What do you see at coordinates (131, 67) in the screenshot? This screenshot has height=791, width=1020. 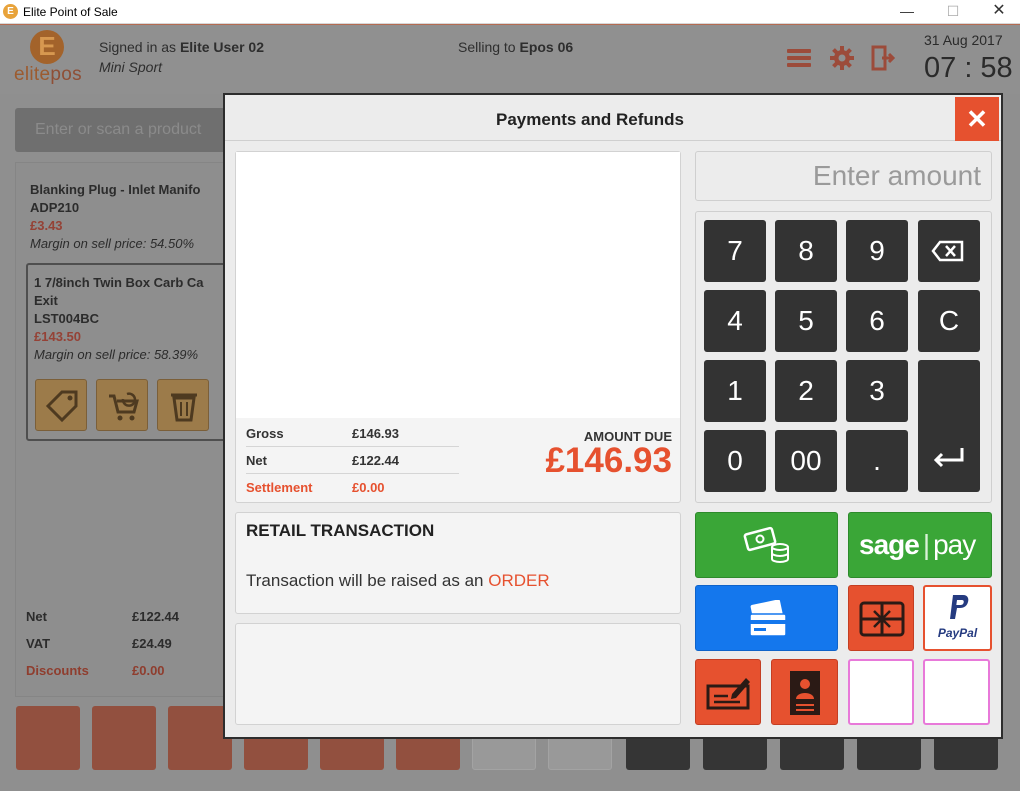 I see `store-name: Mini Sport` at bounding box center [131, 67].